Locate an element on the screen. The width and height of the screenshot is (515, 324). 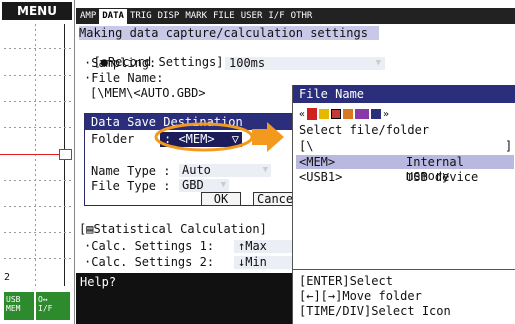
name-type-label: Name Type : is located at coordinates (131, 171).